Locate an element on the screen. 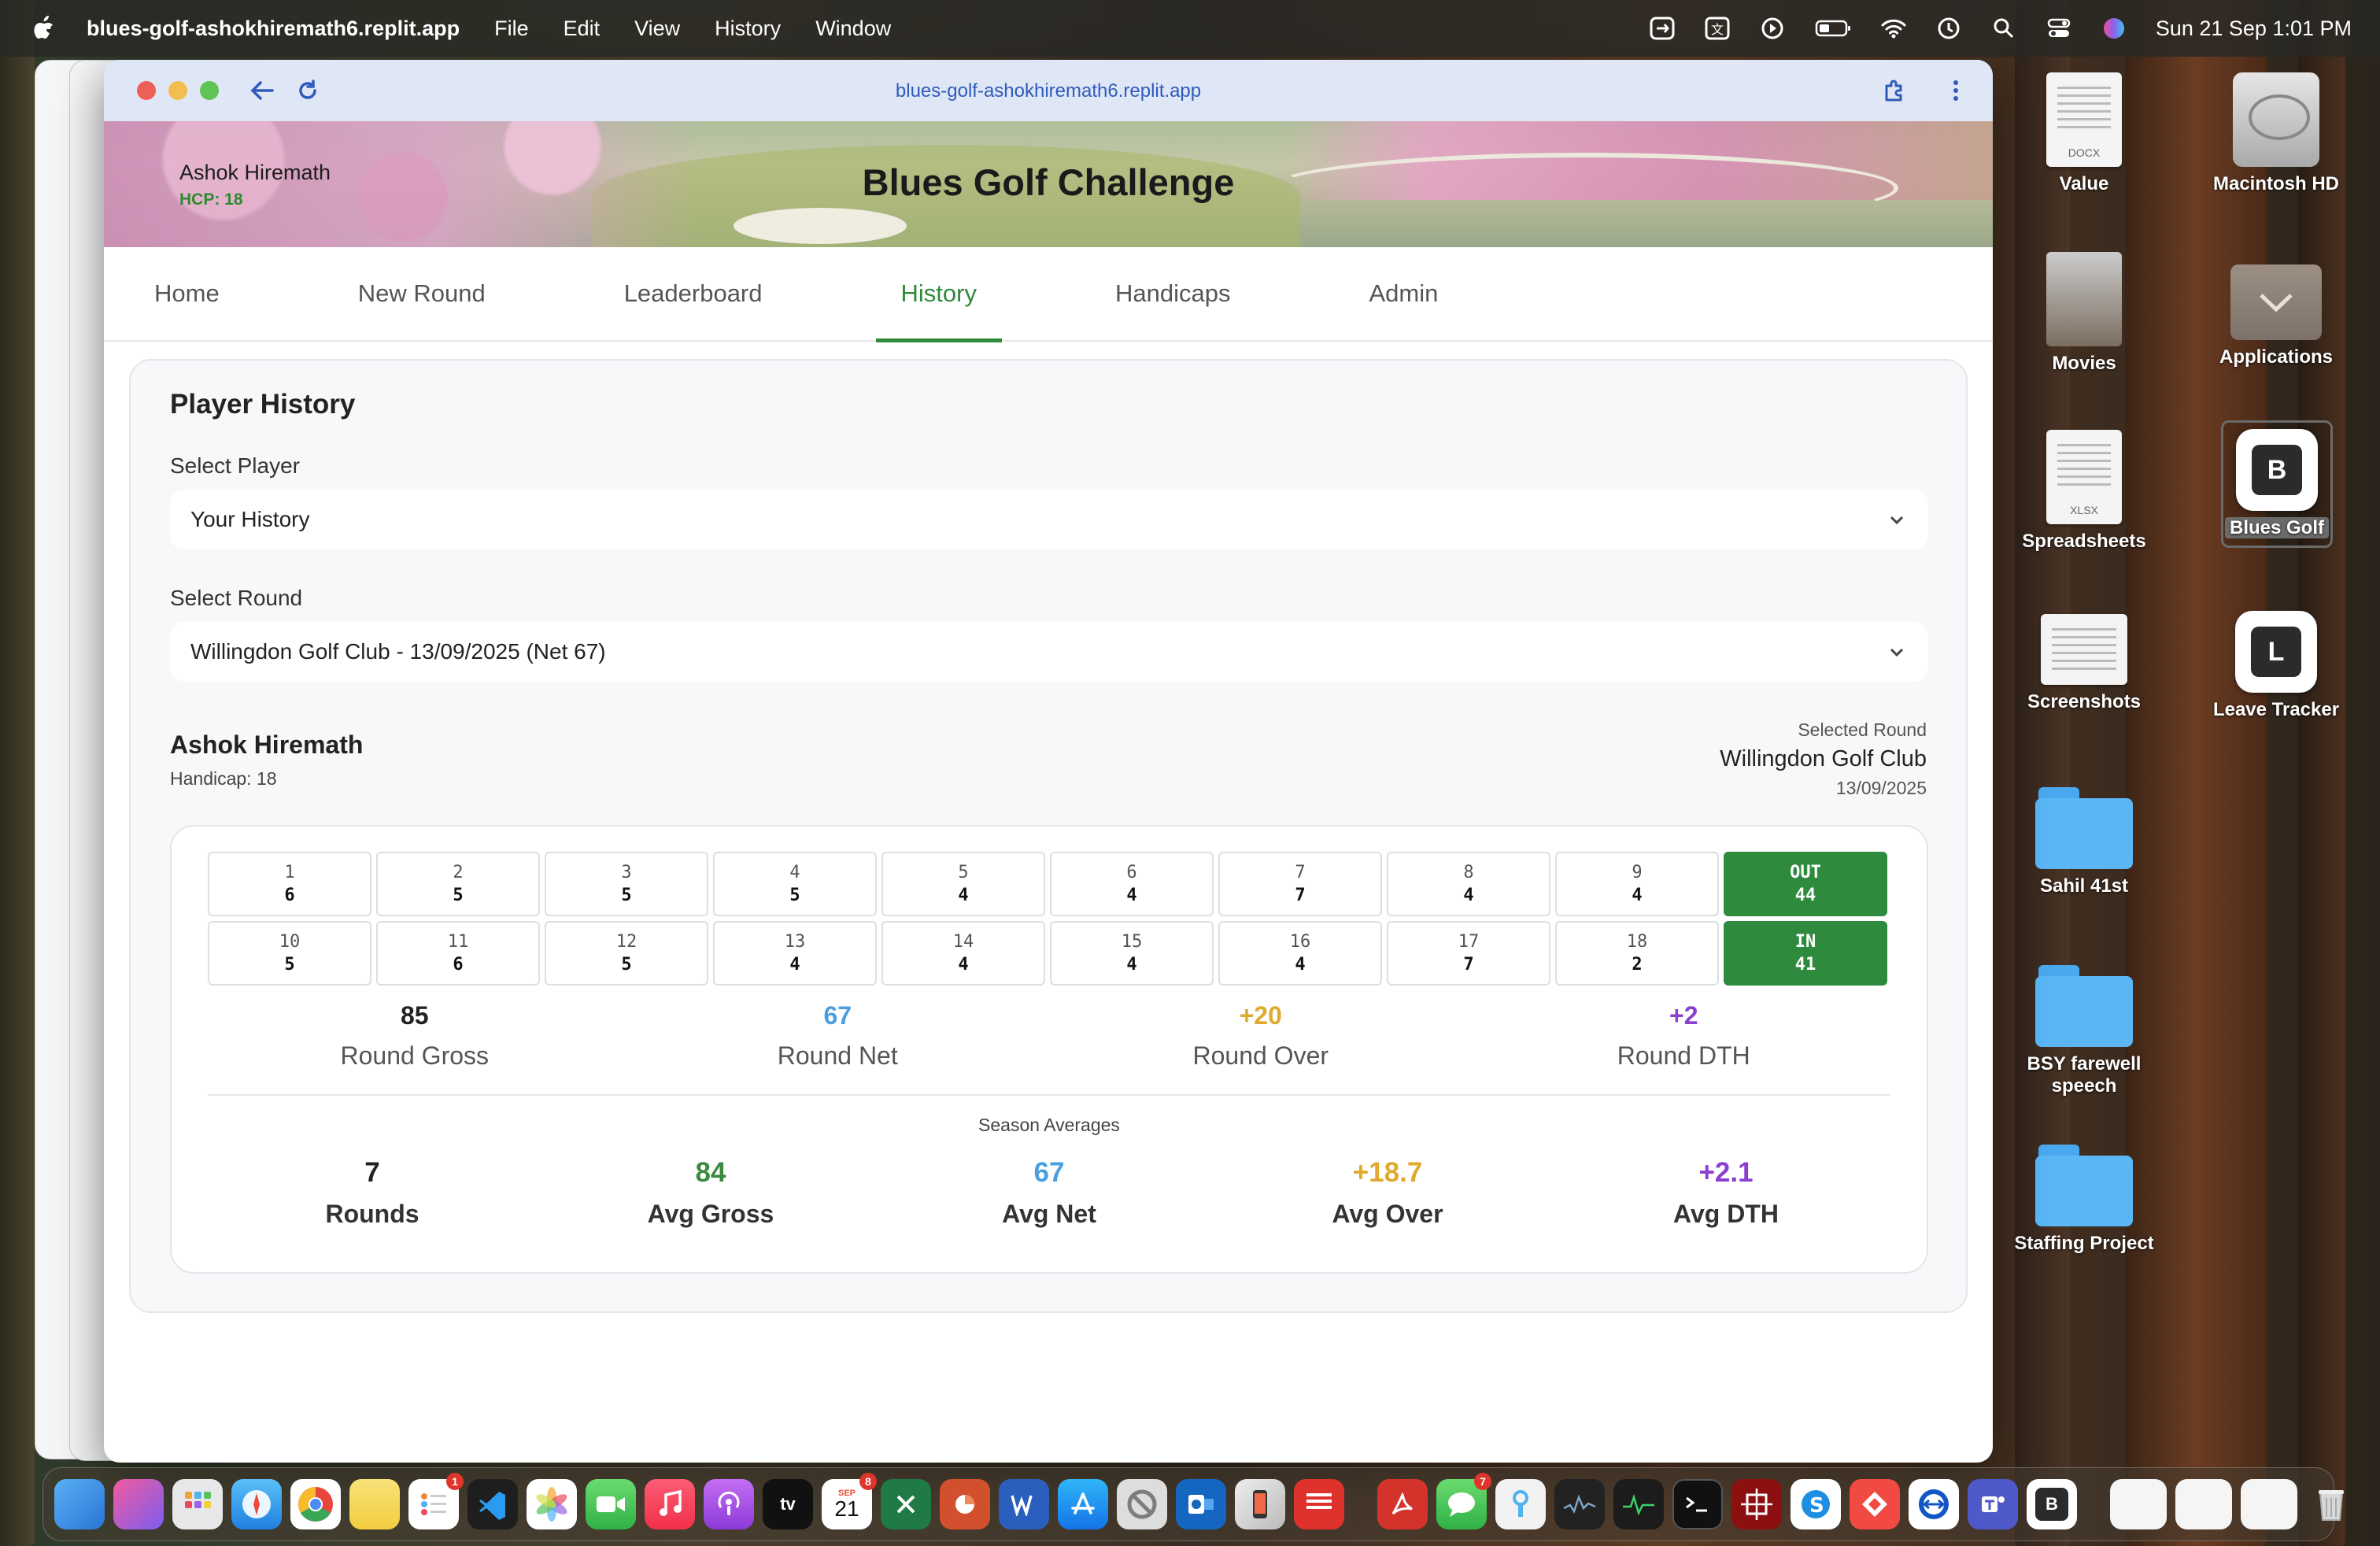 This screenshot has height=1546, width=2380. svg-text: S is located at coordinates (1816, 1506).